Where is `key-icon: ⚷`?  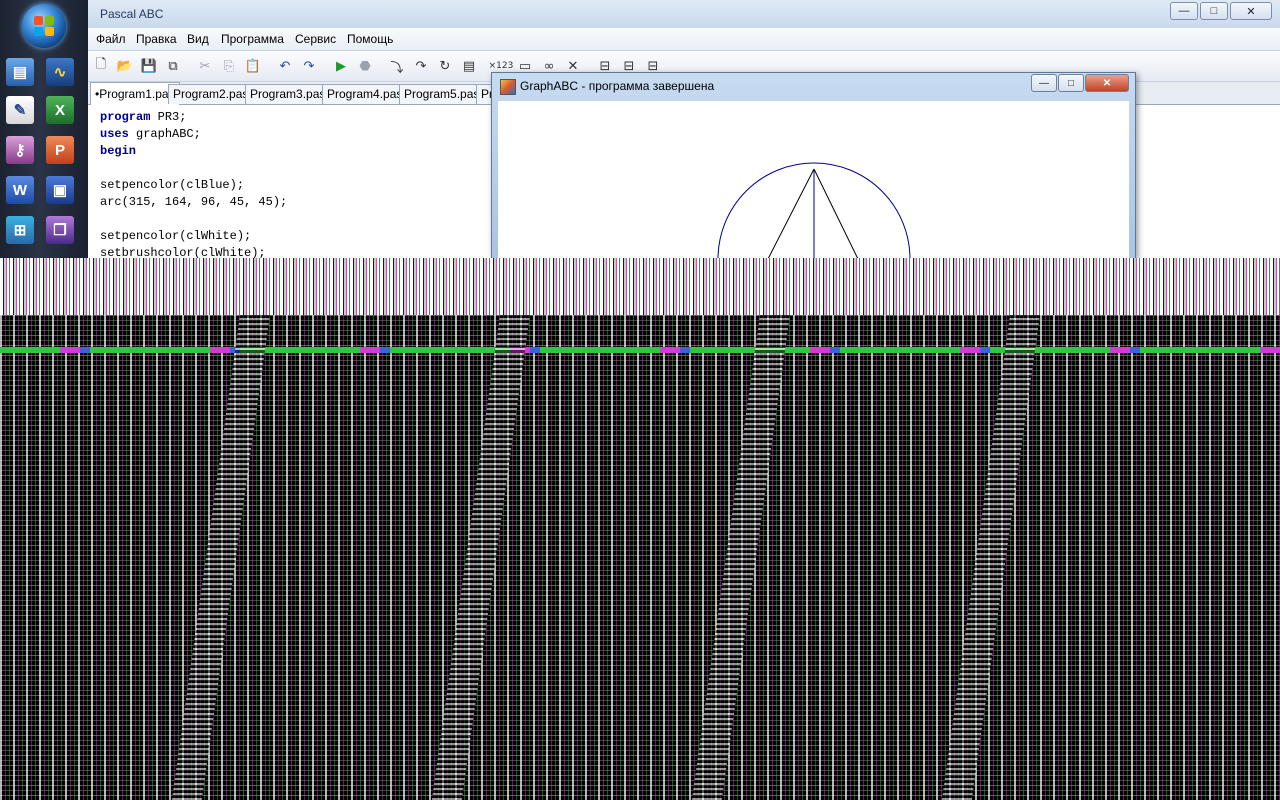
key-icon: ⚷ is located at coordinates (20, 150).